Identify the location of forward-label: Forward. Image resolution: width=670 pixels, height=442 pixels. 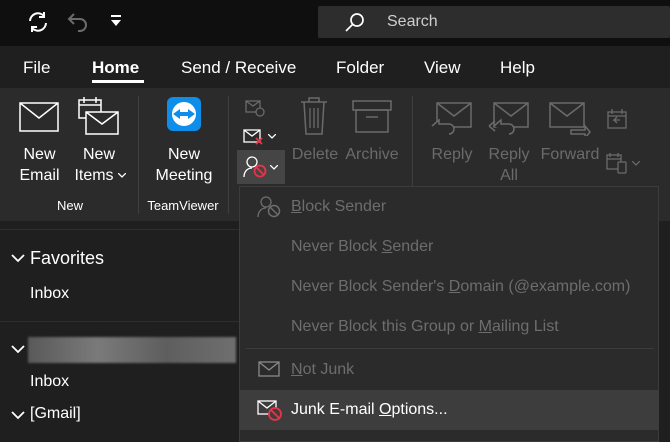
(570, 154).